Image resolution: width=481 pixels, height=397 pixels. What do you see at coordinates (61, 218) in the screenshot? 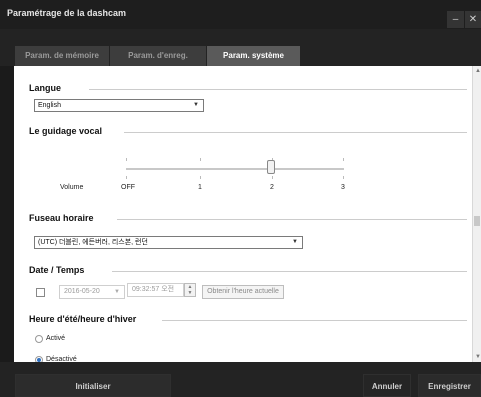
I see `section-title-fuseau: Fuseau horaire` at bounding box center [61, 218].